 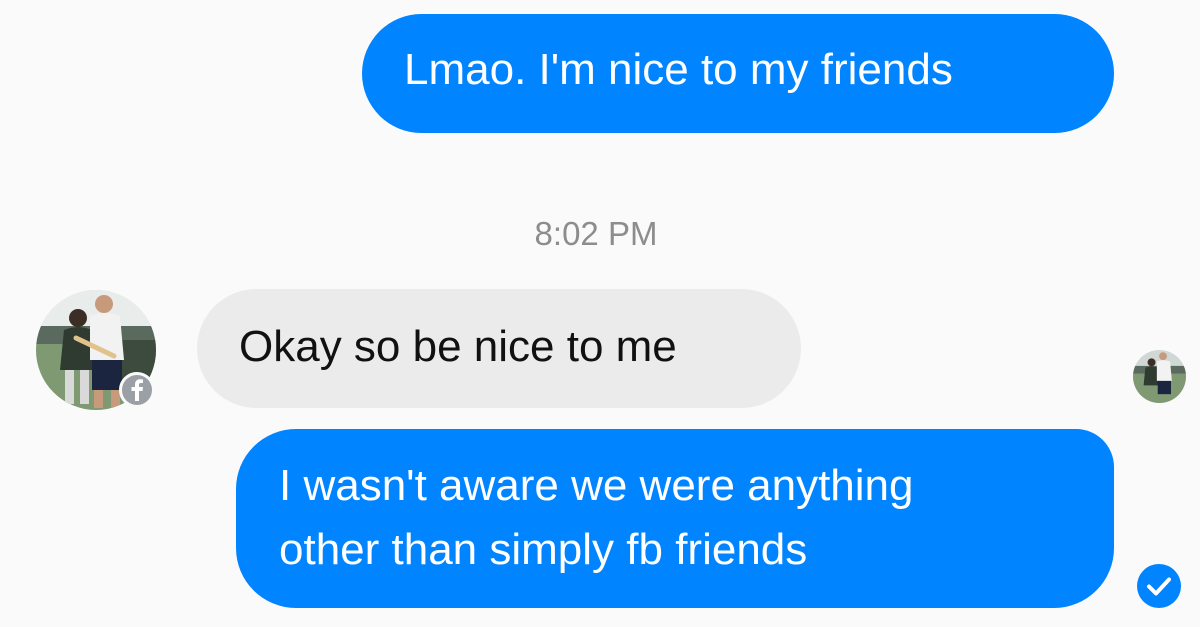 I want to click on seen-avatar-icon, so click(x=1159, y=376).